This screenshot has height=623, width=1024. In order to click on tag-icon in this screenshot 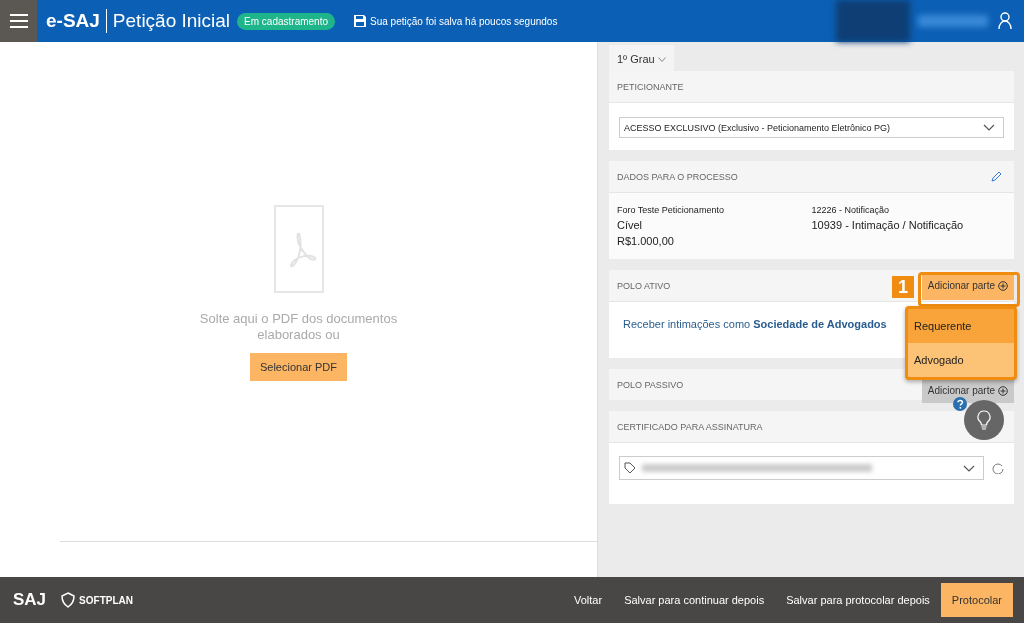, I will do `click(630, 468)`.